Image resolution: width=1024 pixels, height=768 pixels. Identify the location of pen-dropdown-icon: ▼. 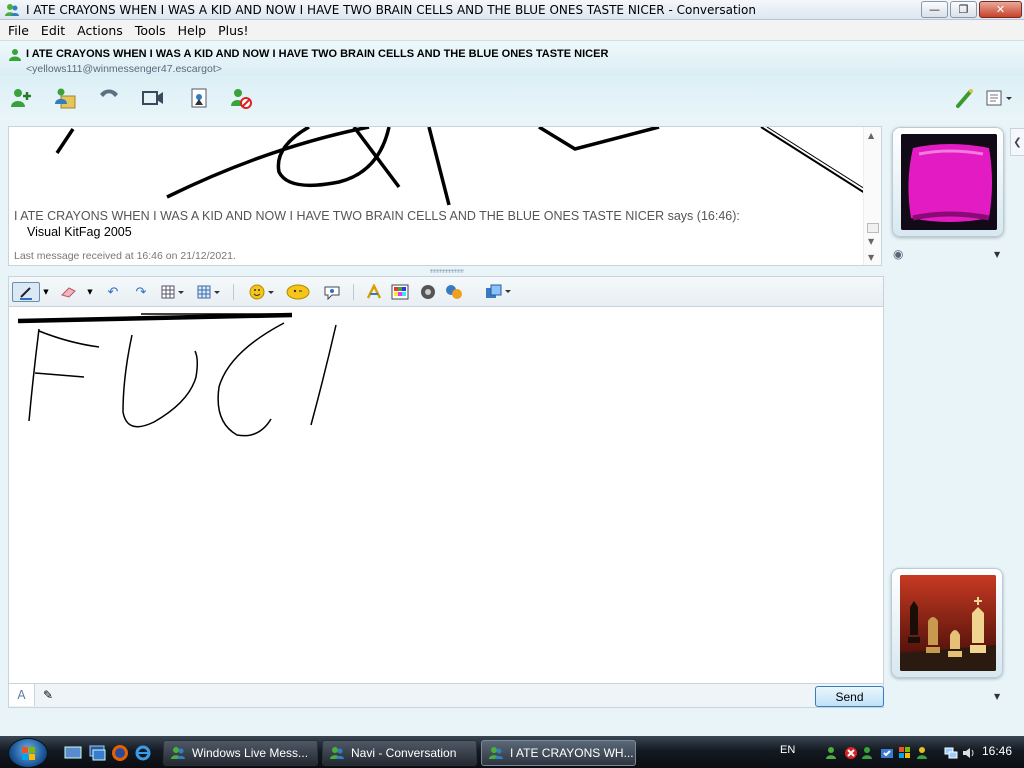
(46, 292).